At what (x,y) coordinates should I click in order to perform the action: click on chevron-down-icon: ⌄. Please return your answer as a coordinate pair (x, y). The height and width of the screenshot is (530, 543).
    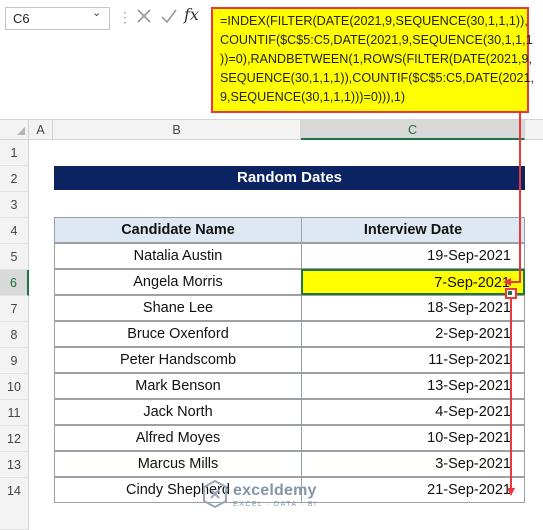
    Looking at the image, I should click on (96, 12).